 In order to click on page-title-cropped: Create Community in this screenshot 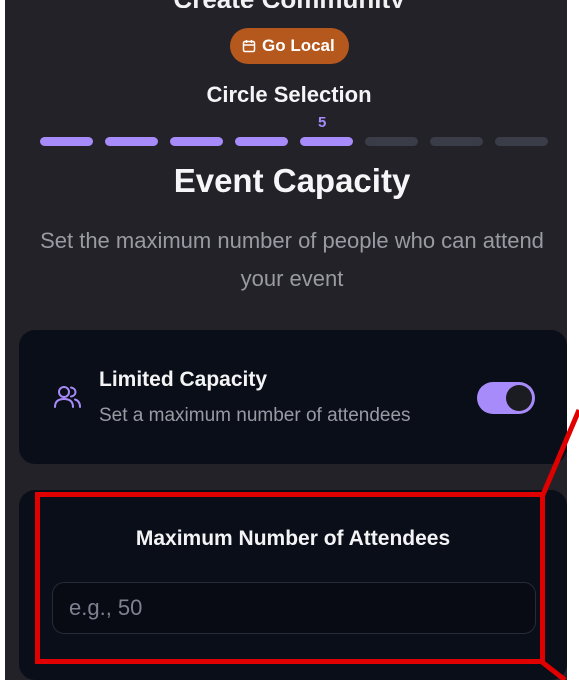, I will do `click(289, 4)`.